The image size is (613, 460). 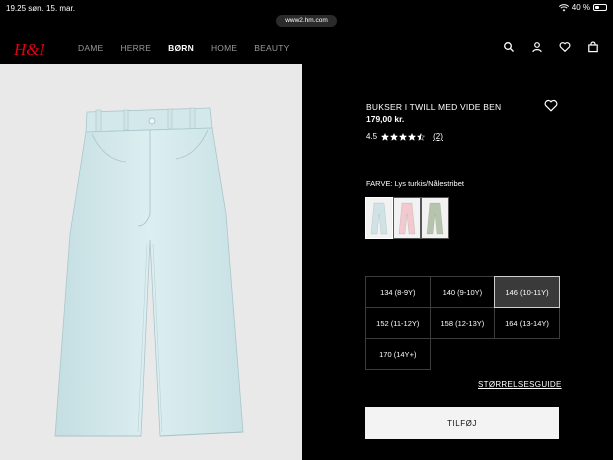 I want to click on size-option: 158 (12-13Y), so click(x=462, y=323).